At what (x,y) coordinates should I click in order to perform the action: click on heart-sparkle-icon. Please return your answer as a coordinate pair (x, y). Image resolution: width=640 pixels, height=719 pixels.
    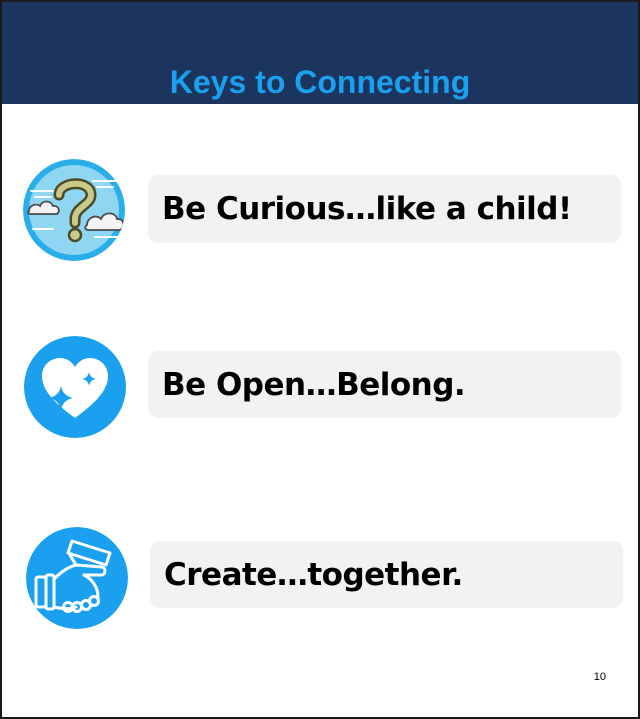
    Looking at the image, I should click on (75, 387).